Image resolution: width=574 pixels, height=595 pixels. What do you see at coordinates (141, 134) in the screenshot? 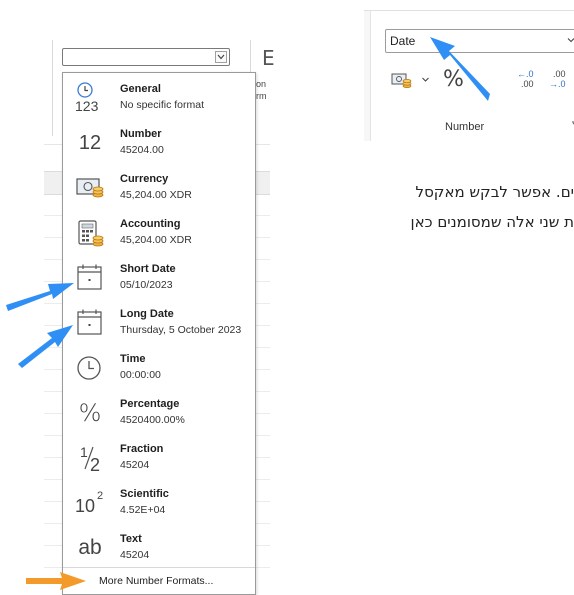
I see `format-name: Number` at bounding box center [141, 134].